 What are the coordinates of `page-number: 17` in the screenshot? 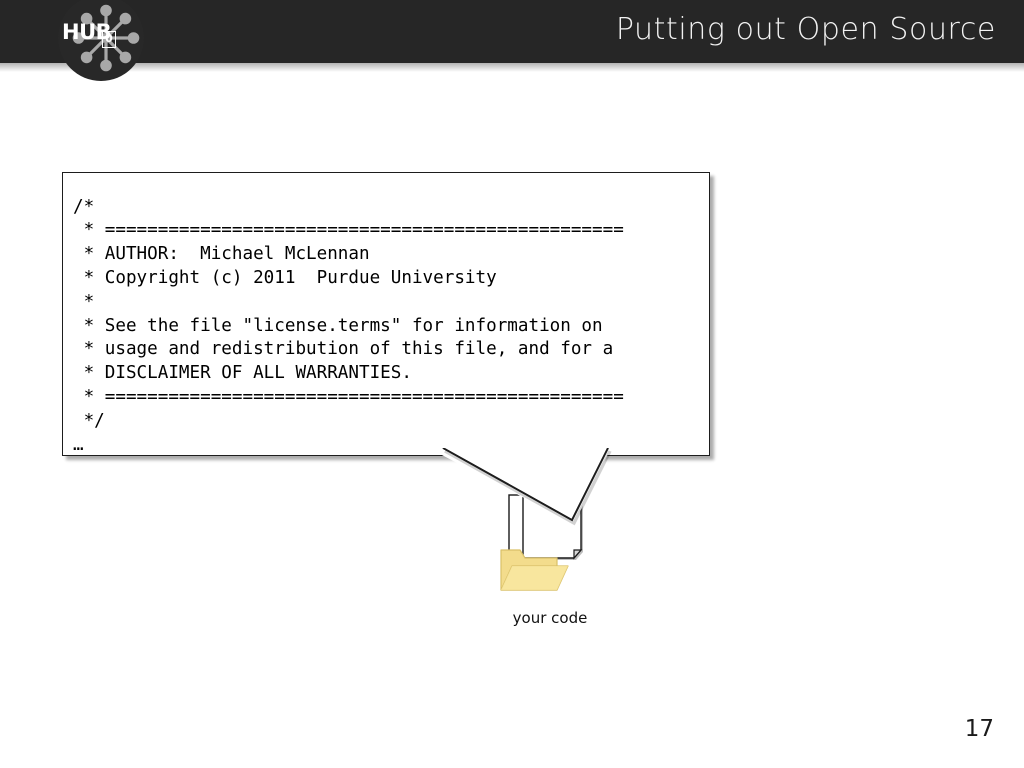 It's located at (979, 729).